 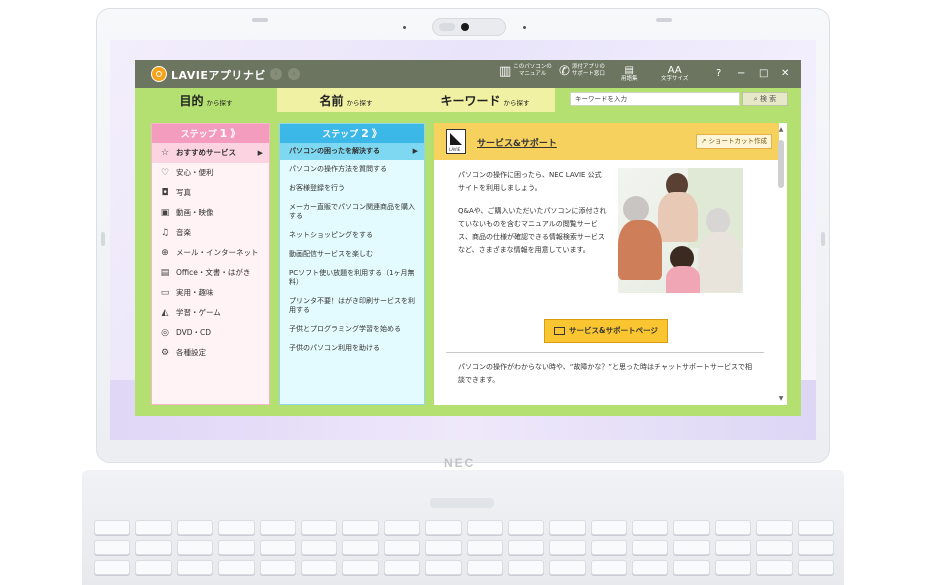 I want to click on scroll-down-icon: ▼, so click(x=781, y=398).